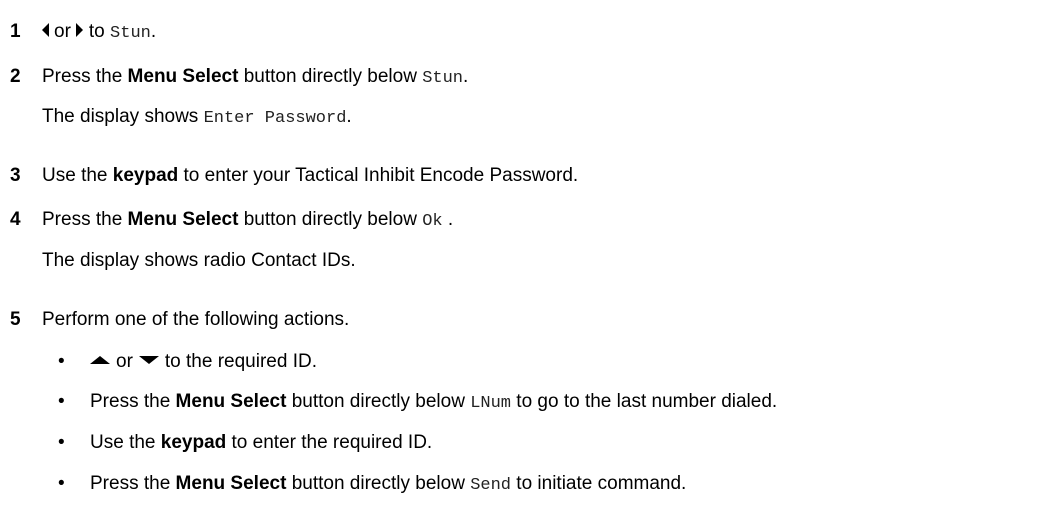  Describe the element at coordinates (45, 29) in the screenshot. I see `left-arrow-icon` at that location.